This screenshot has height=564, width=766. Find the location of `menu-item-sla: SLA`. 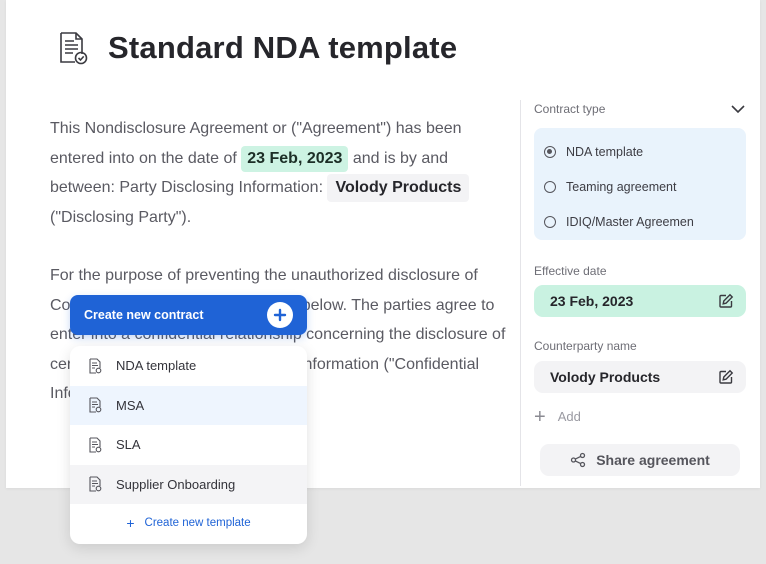

menu-item-sla: SLA is located at coordinates (188, 445).